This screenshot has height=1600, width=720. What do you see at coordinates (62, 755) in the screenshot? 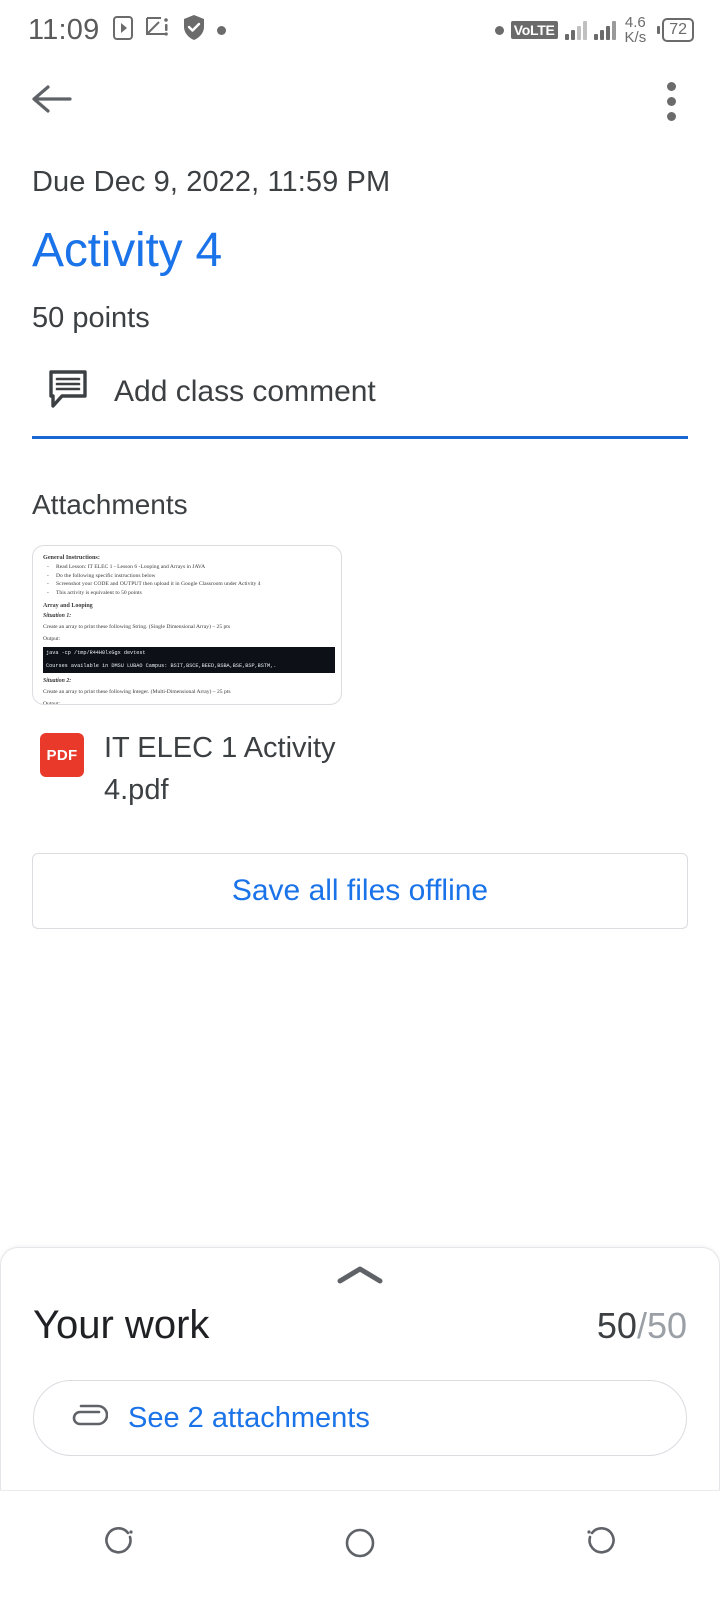
I see `pdf-icon: PDF` at bounding box center [62, 755].